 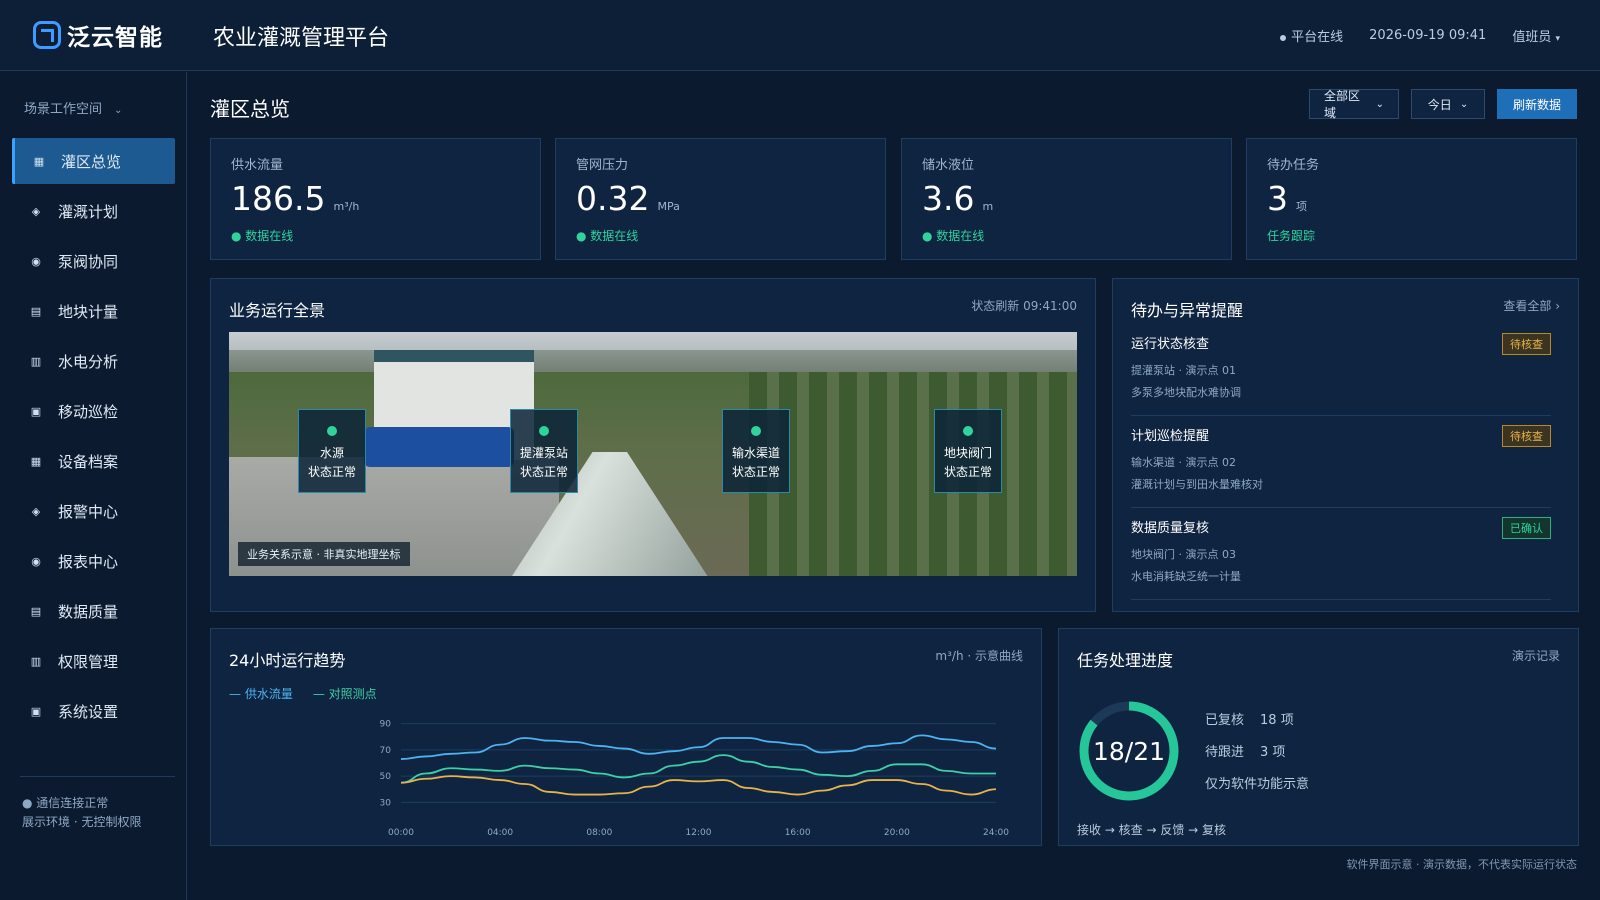 I want to click on connection-status-text: 通信连接正常, so click(x=72, y=803).